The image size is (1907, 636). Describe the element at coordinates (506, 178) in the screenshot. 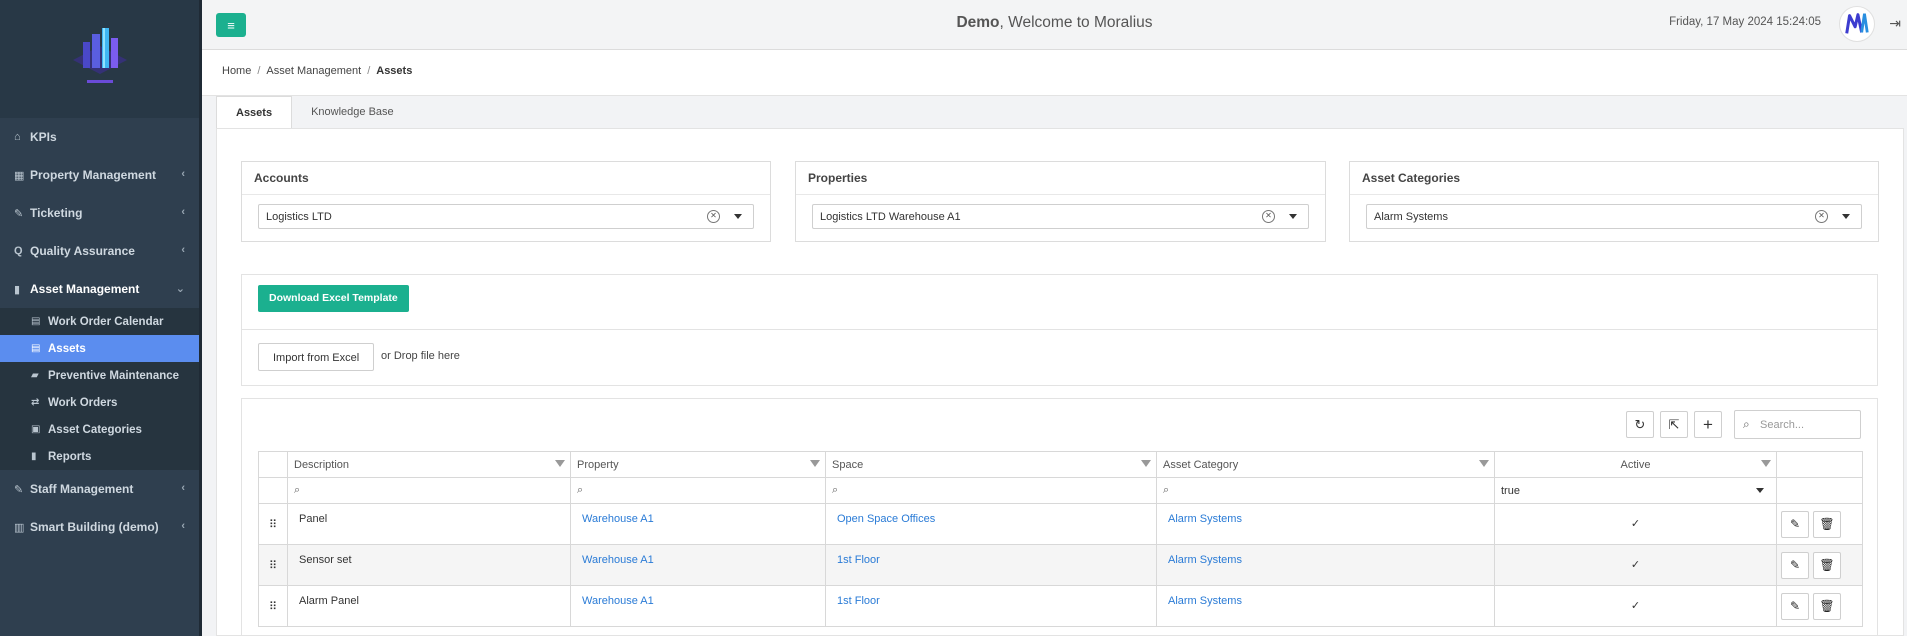

I see `accounts-title: Accounts` at that location.